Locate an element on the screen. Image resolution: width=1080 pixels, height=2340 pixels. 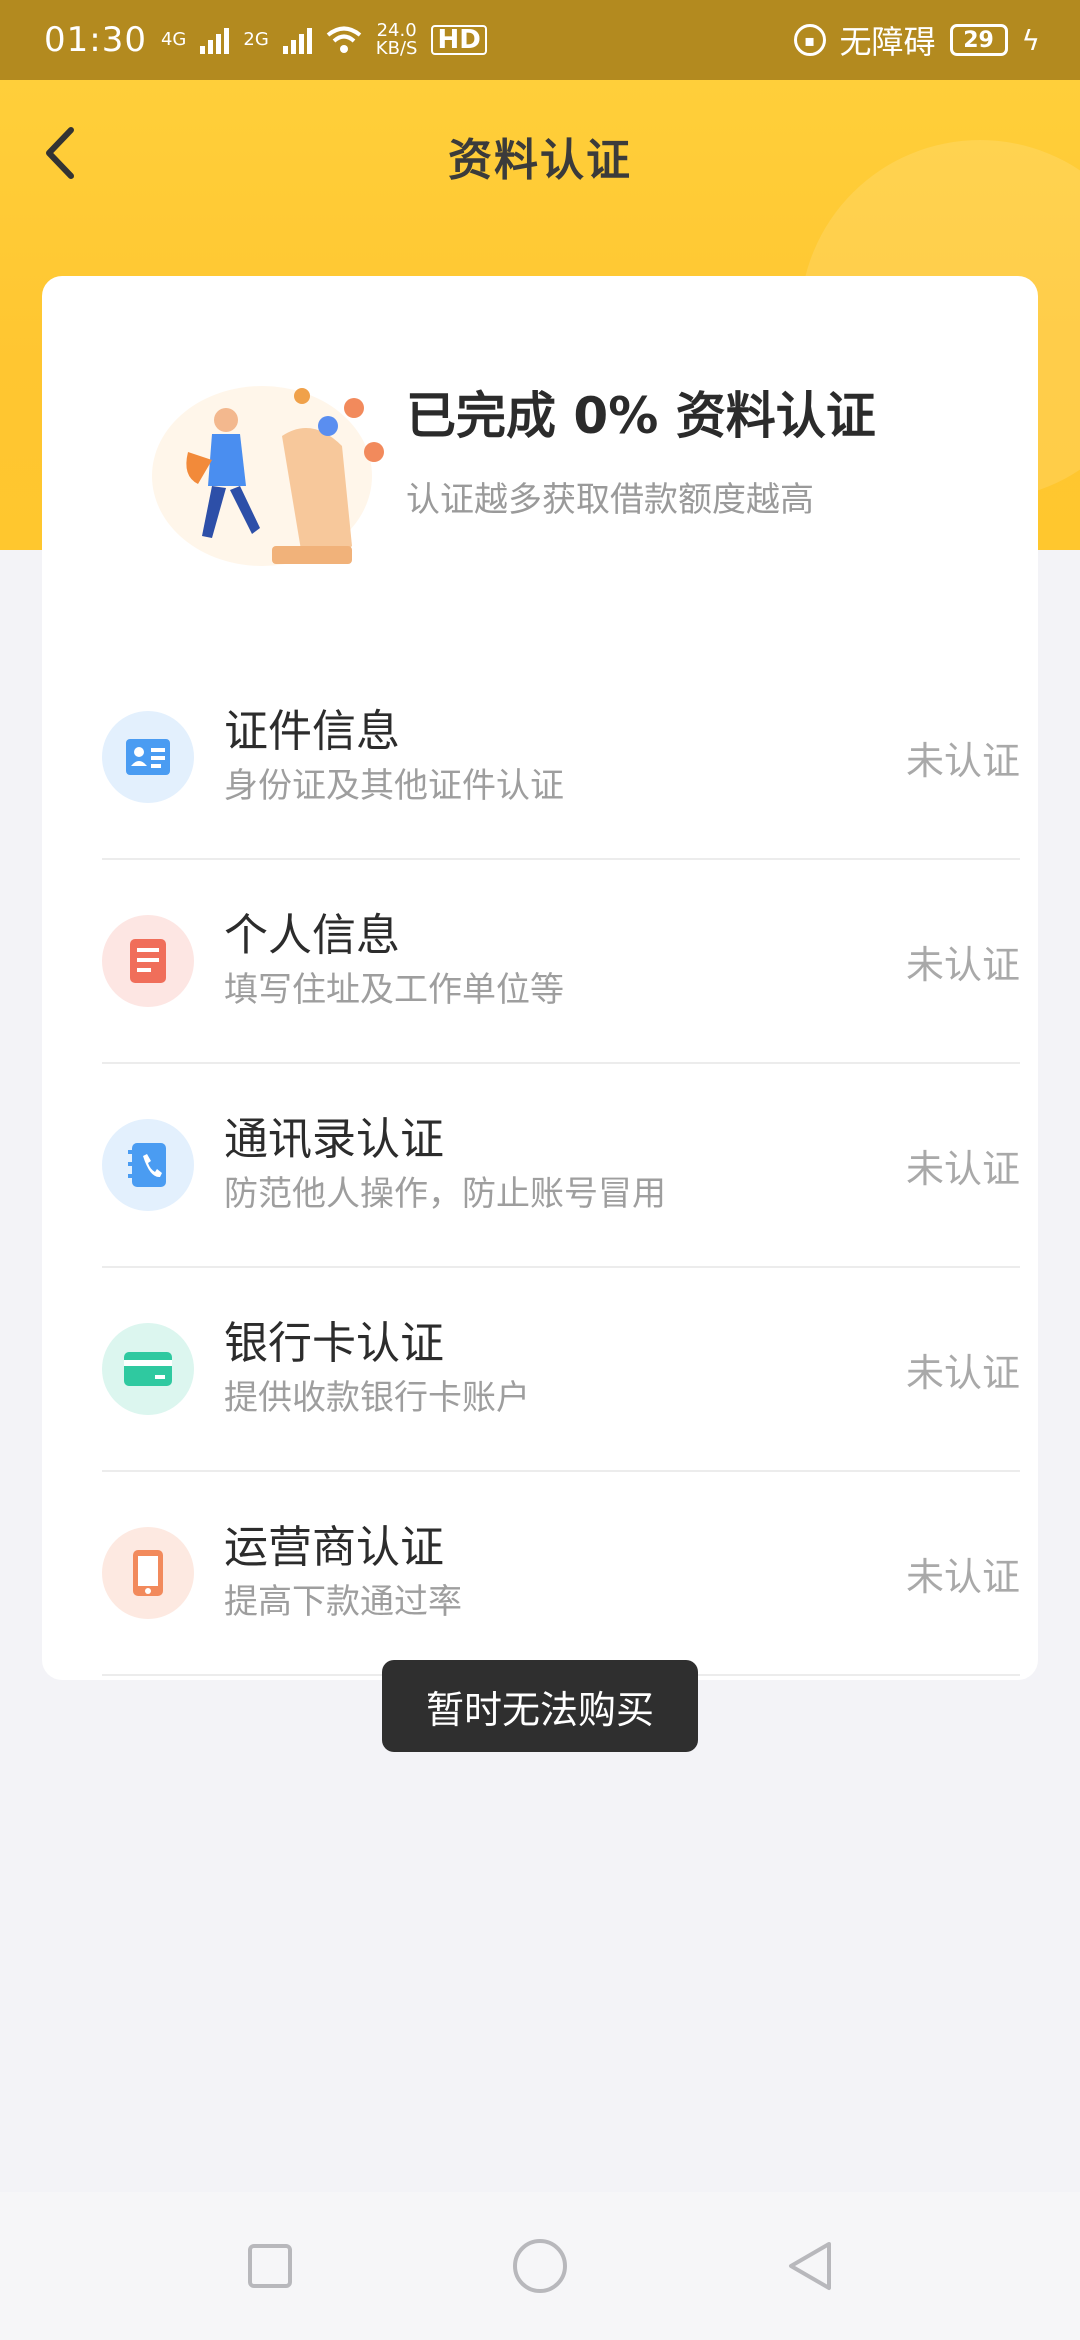
status-left: 01:30 4G 2G 24.0 KB/S HD is located at coordinates (265, 40).